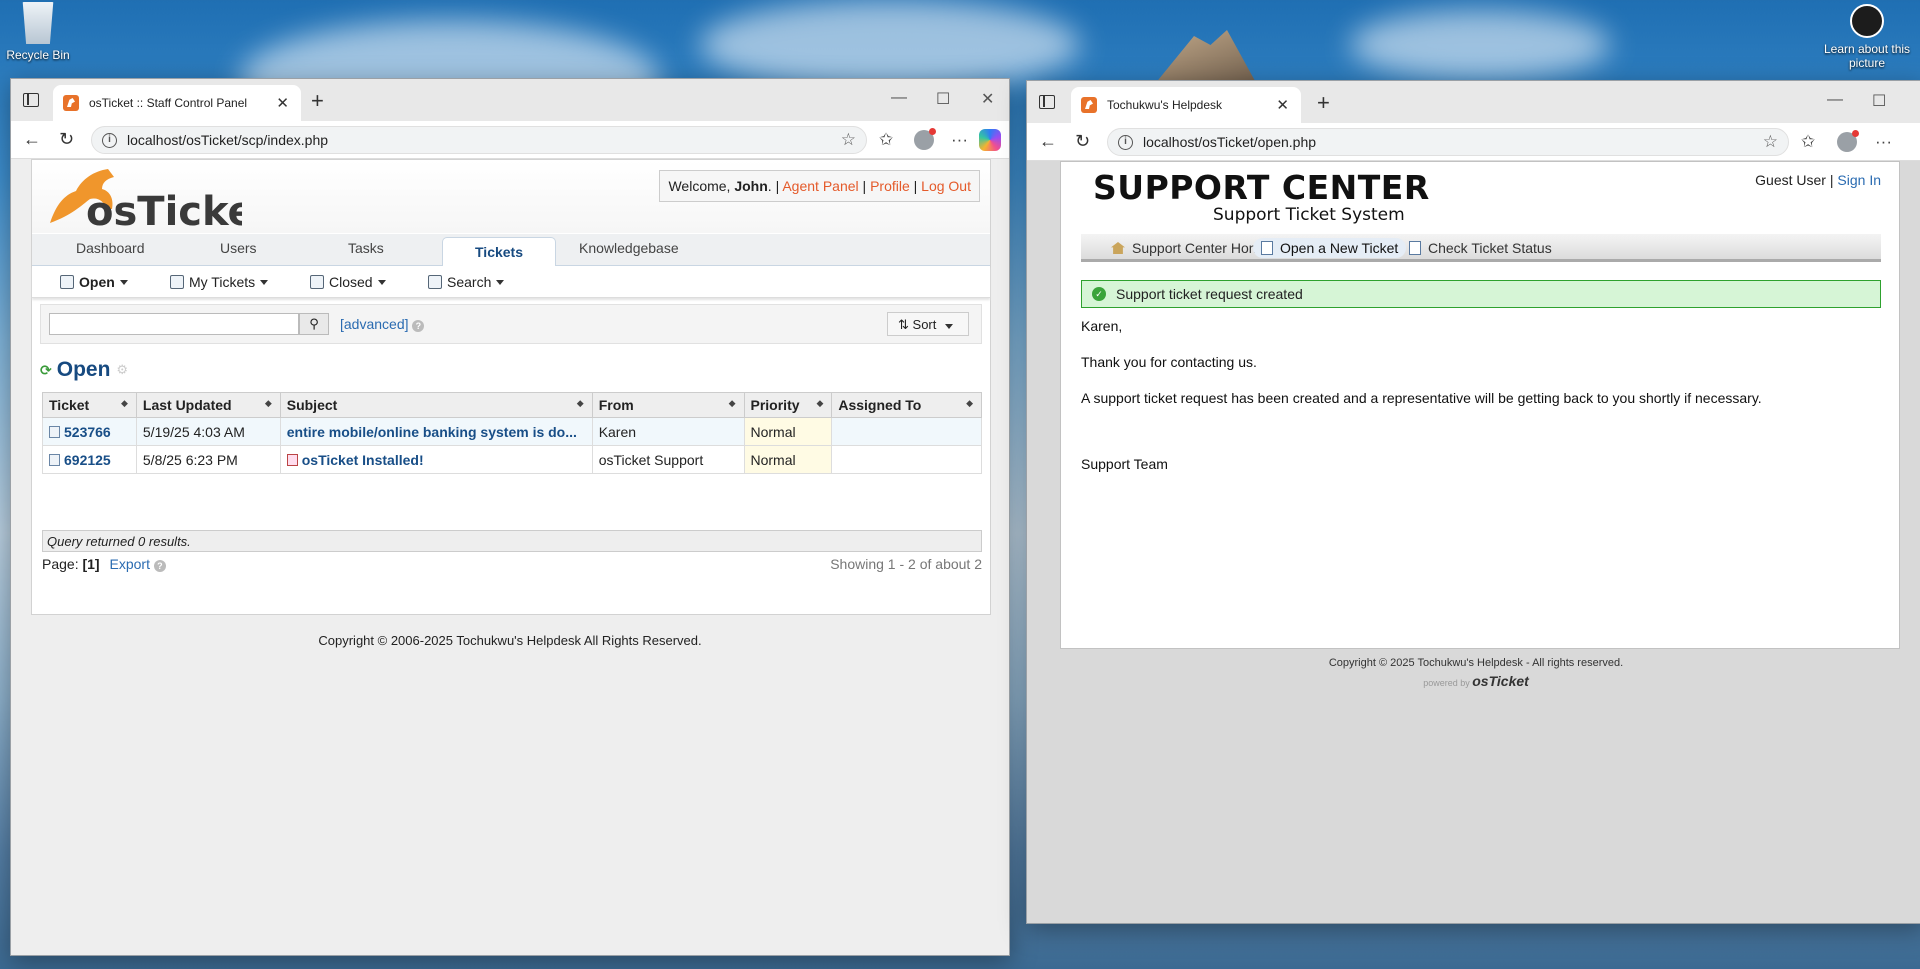 Image resolution: width=1920 pixels, height=969 pixels. I want to click on column-header-priority: Priority ◆, so click(788, 405).